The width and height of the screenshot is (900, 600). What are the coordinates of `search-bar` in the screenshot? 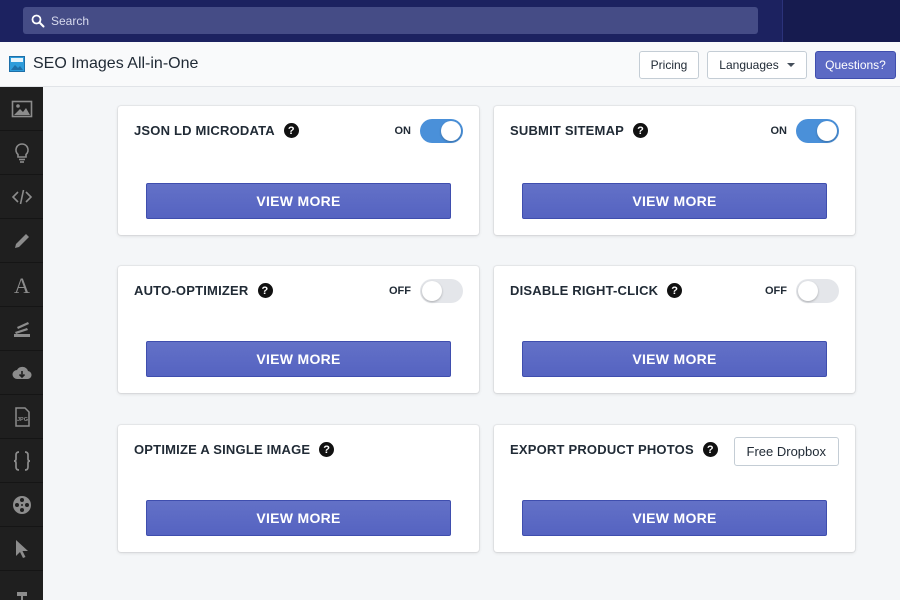 It's located at (390, 20).